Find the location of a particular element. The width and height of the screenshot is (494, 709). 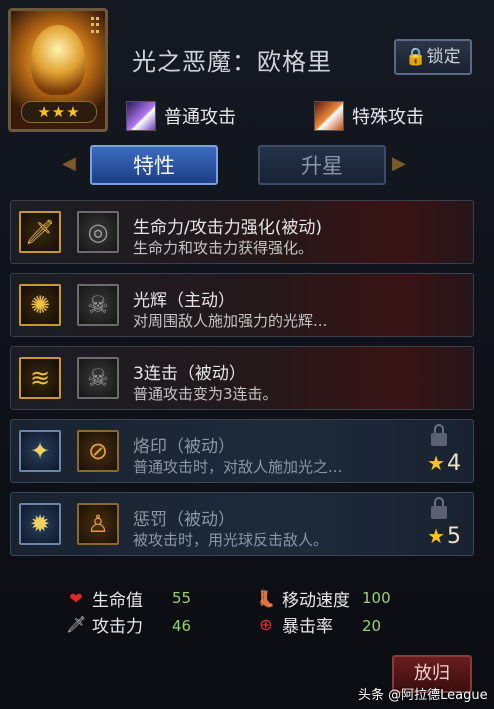

stat-crit-value: 20 is located at coordinates (372, 626).